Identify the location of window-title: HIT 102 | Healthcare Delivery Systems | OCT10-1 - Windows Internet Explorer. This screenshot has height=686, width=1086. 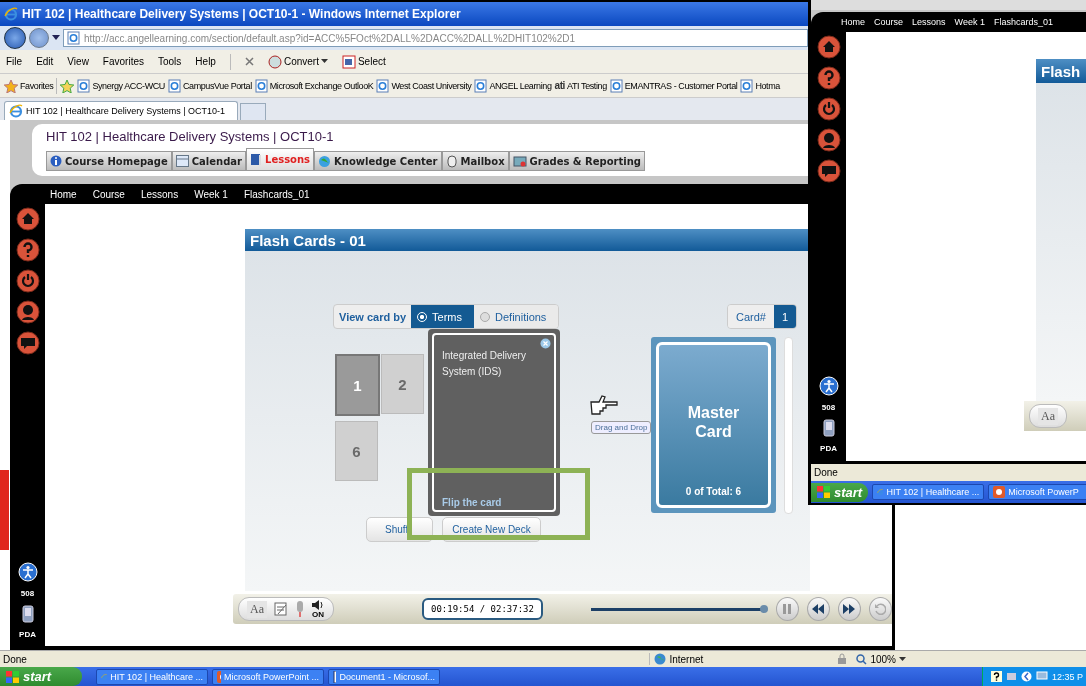
(241, 14).